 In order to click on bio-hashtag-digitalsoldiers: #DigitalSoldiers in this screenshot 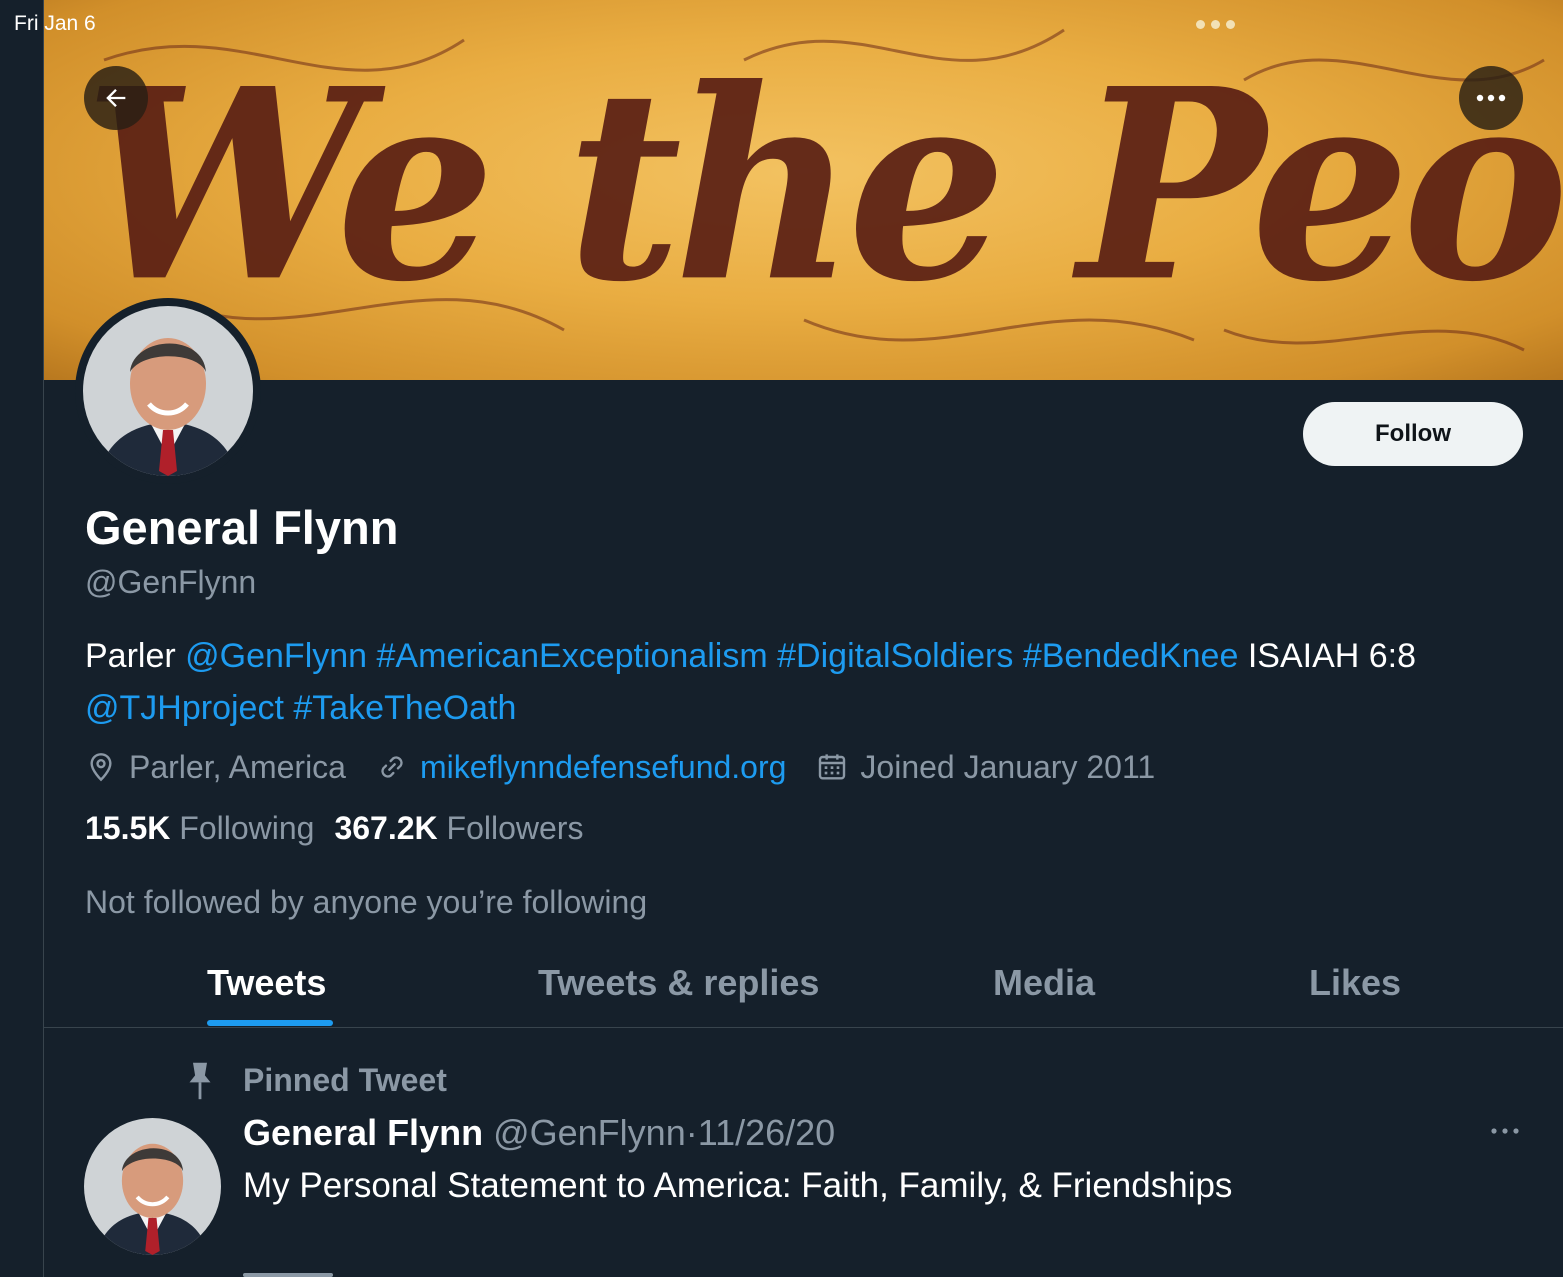, I will do `click(895, 656)`.